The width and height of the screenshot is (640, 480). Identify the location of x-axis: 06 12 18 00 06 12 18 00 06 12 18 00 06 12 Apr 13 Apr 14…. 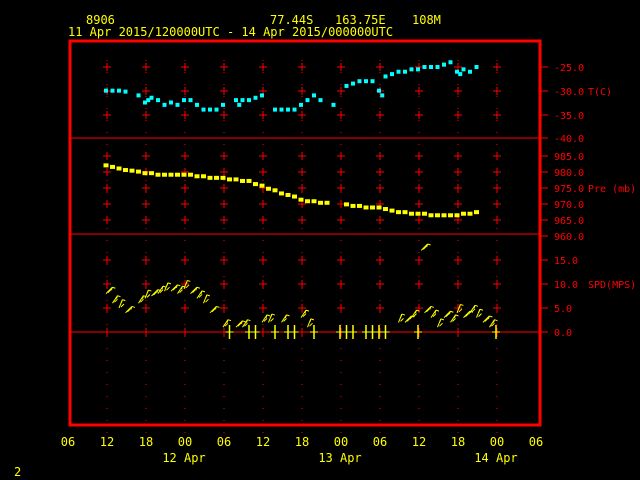
(302, 450).